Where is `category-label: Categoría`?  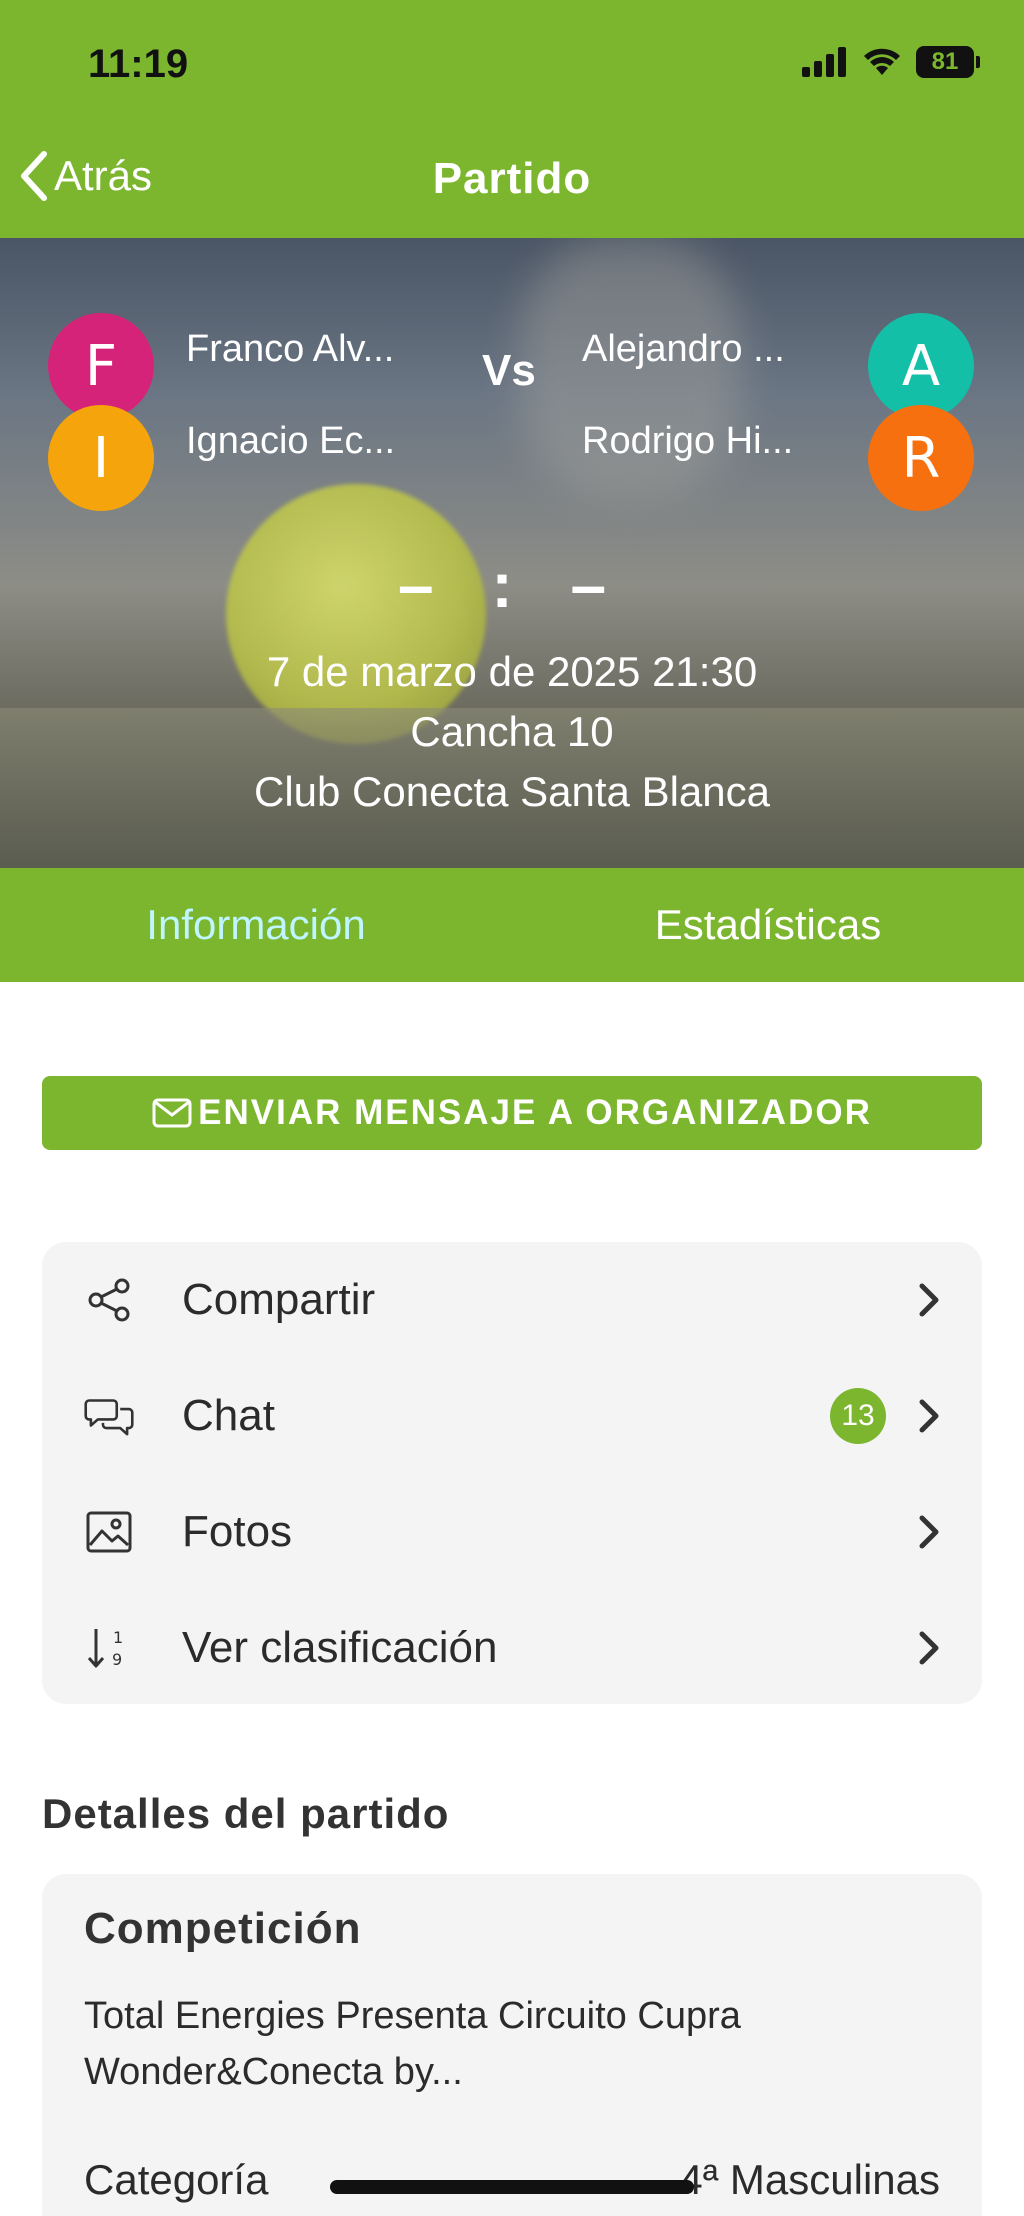
category-label: Categoría is located at coordinates (176, 2179).